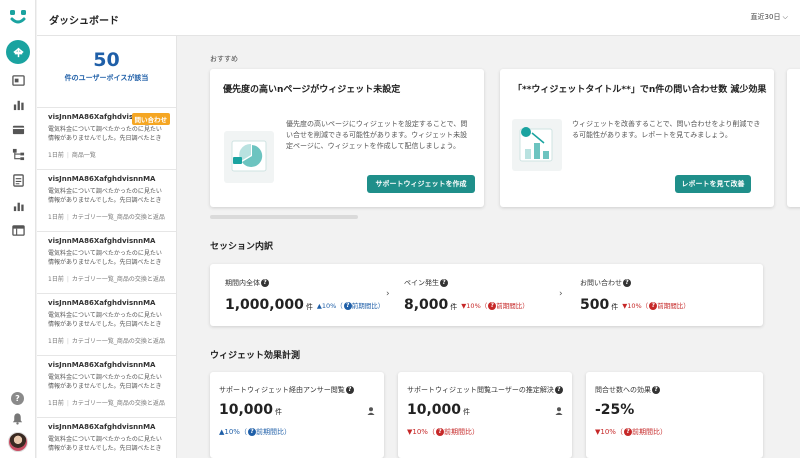 This screenshot has width=800, height=458. I want to click on recommend-label: おすすめ, so click(224, 59).